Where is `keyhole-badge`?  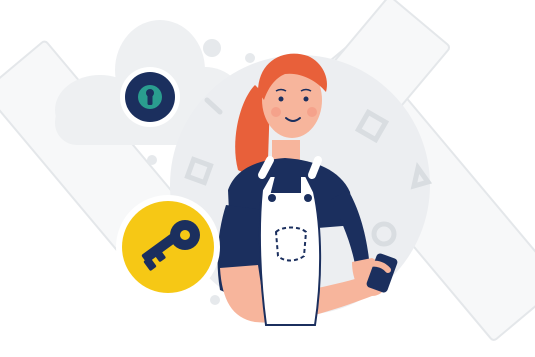
keyhole-badge is located at coordinates (150, 97).